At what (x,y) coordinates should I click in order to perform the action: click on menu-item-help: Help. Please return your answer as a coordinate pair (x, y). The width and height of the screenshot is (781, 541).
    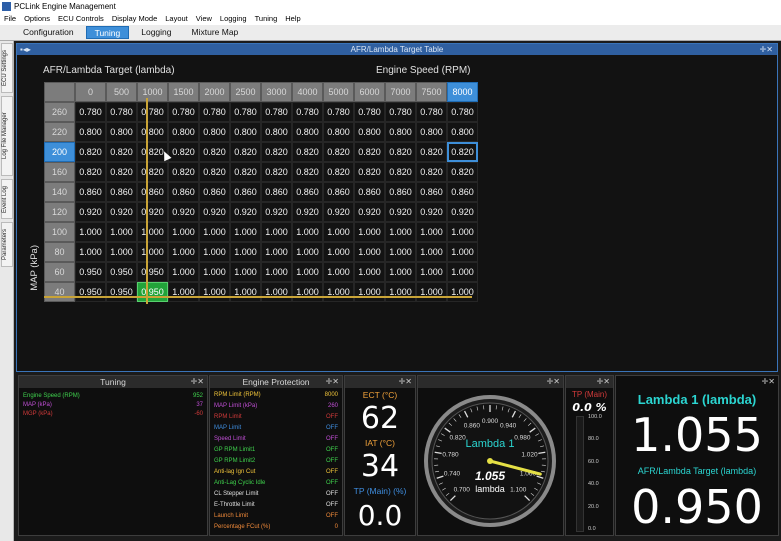
    Looking at the image, I should click on (292, 19).